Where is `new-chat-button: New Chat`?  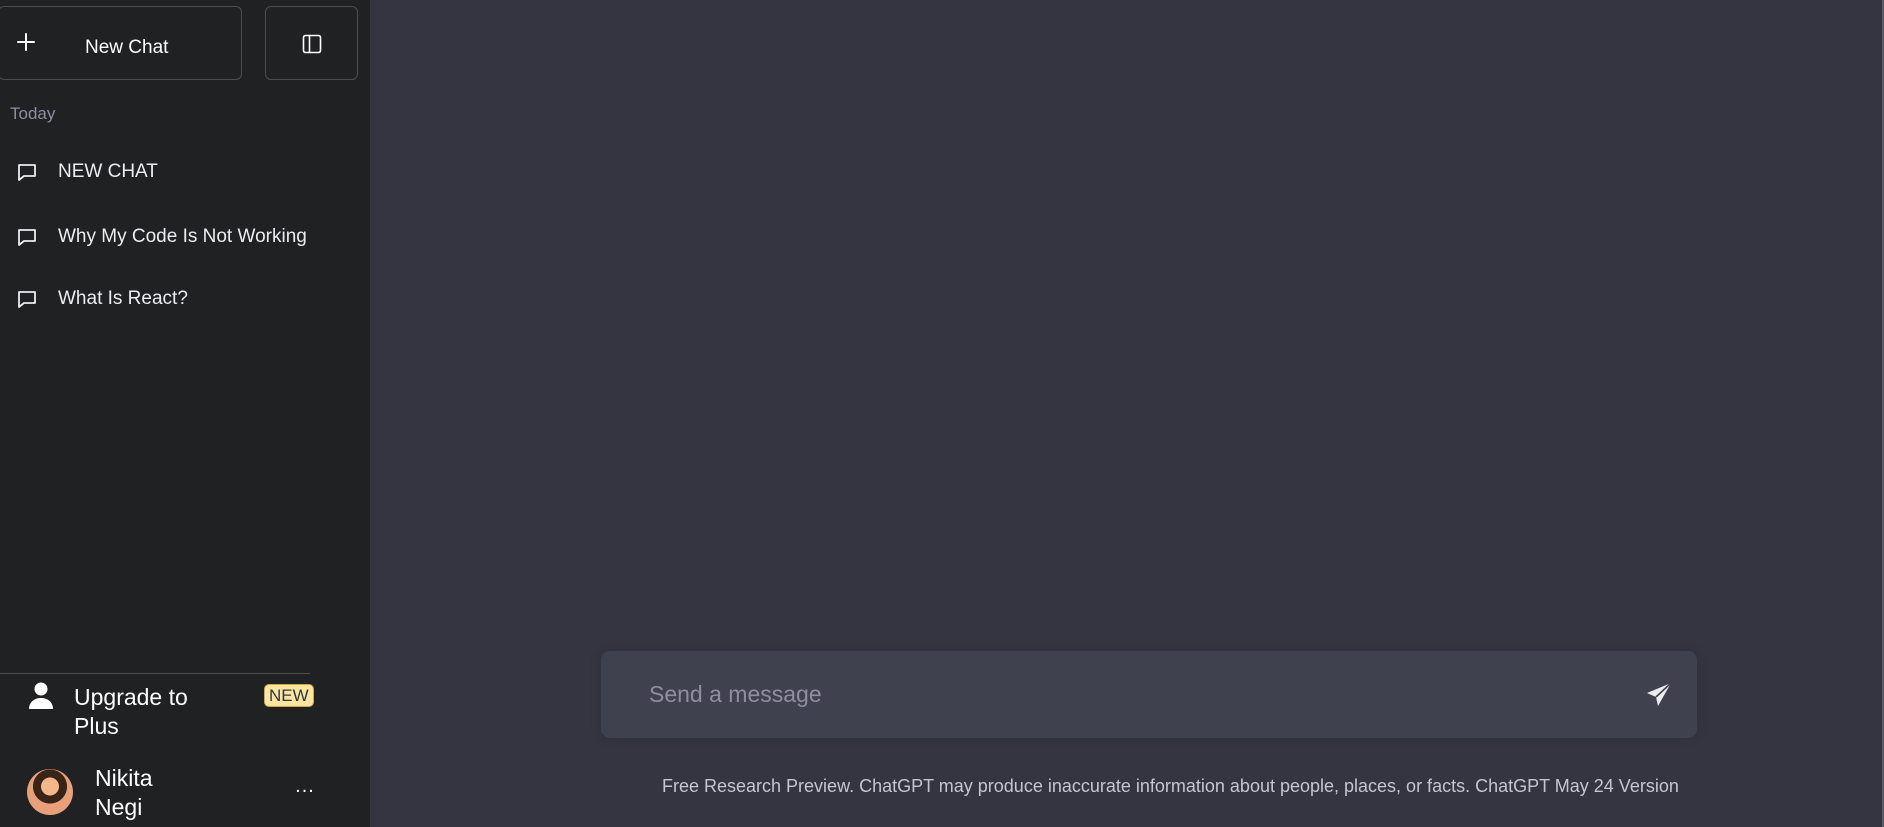 new-chat-button: New Chat is located at coordinates (121, 43).